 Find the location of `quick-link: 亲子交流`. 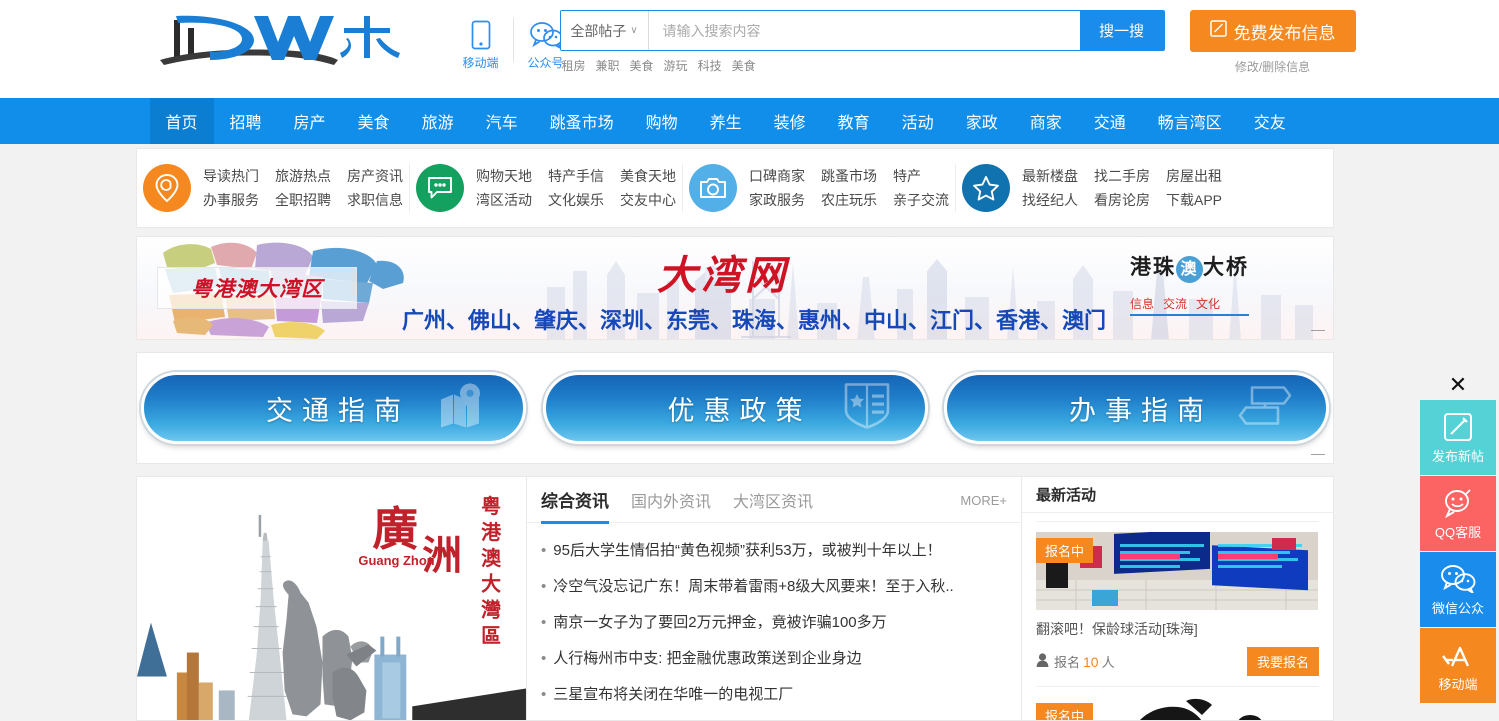

quick-link: 亲子交流 is located at coordinates (921, 200).